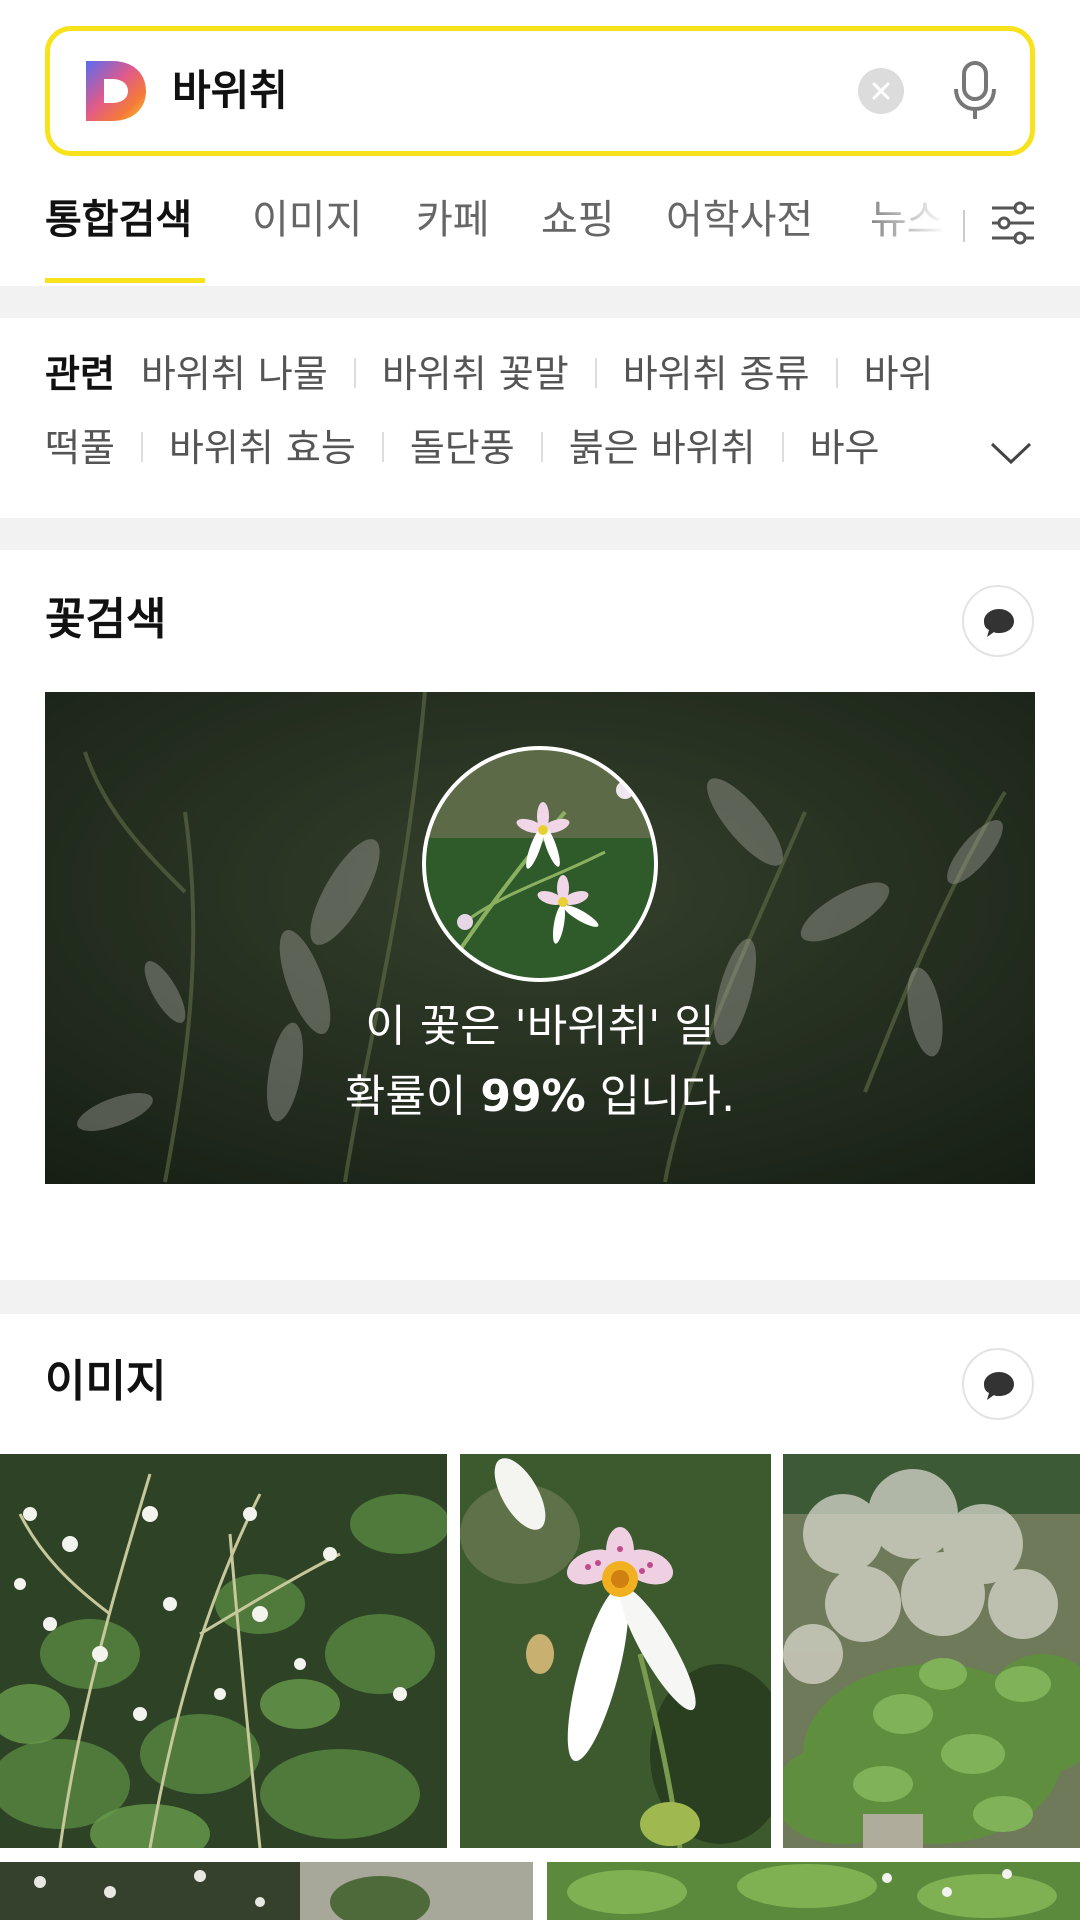 The width and height of the screenshot is (1080, 1920). I want to click on related-item: 바위취 나물, so click(234, 374).